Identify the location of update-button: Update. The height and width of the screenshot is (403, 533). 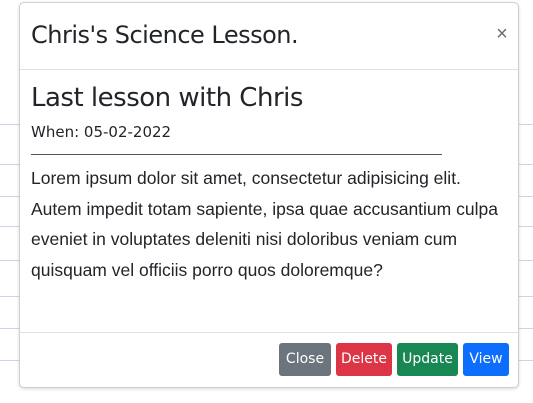
(427, 359).